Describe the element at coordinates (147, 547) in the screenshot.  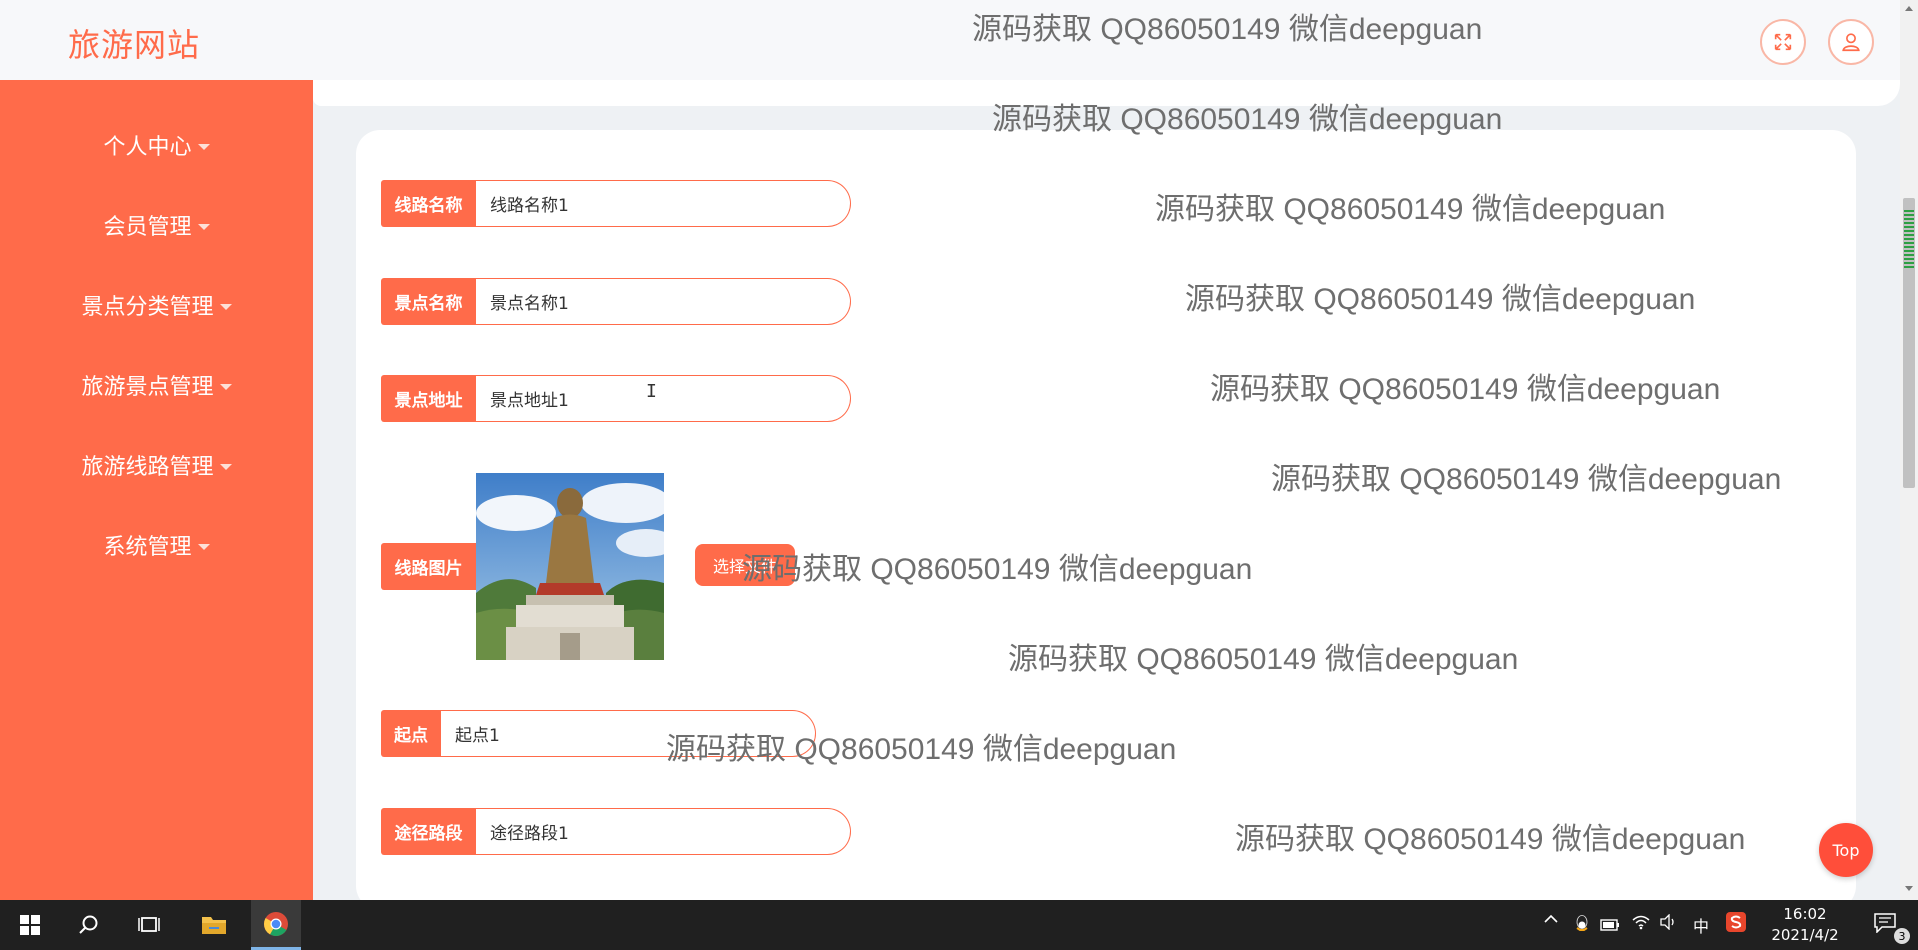
I see `sidebar-item-label: 系统管理` at that location.